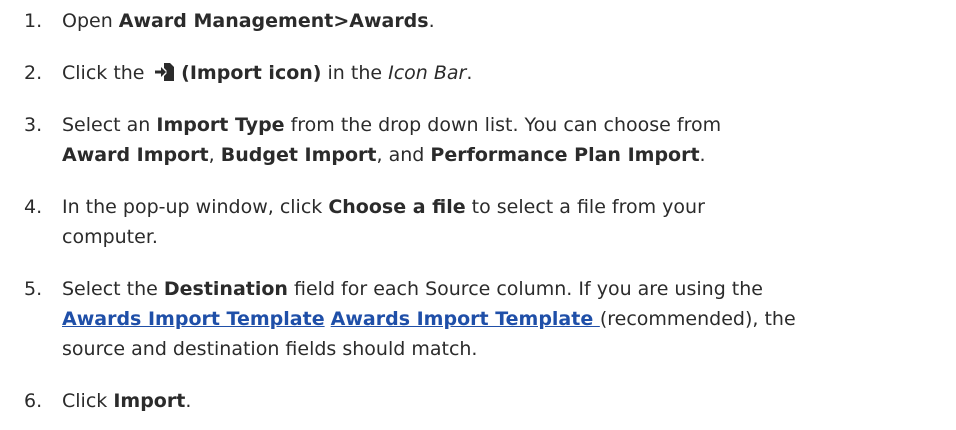 The height and width of the screenshot is (430, 956). Describe the element at coordinates (465, 319) in the screenshot. I see `awards-import-template-link-2: Awards Import Template` at that location.